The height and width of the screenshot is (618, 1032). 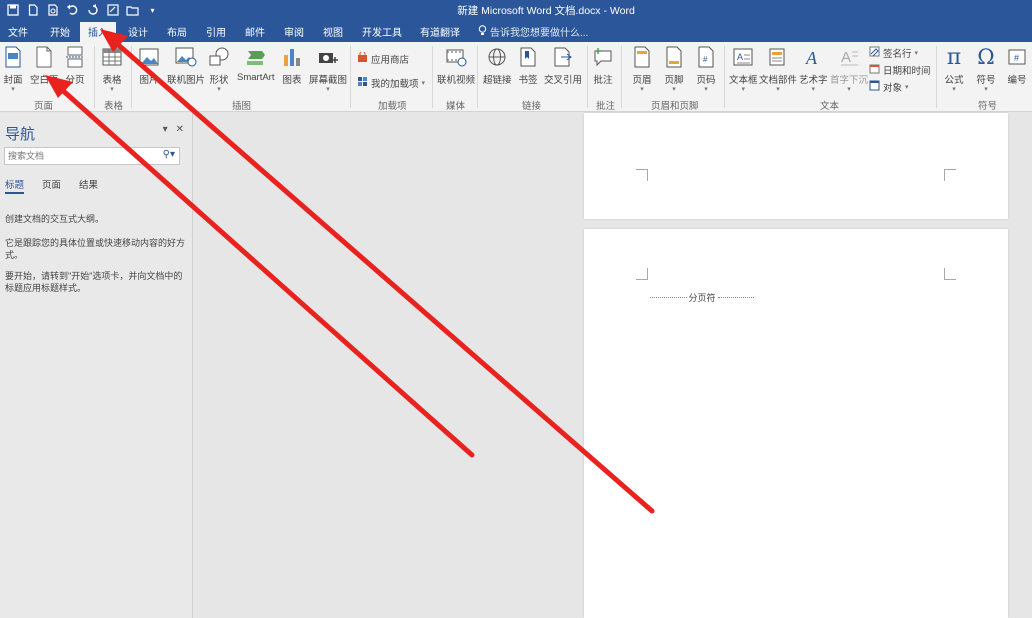 I want to click on close-icon: ✕, so click(x=180, y=129).